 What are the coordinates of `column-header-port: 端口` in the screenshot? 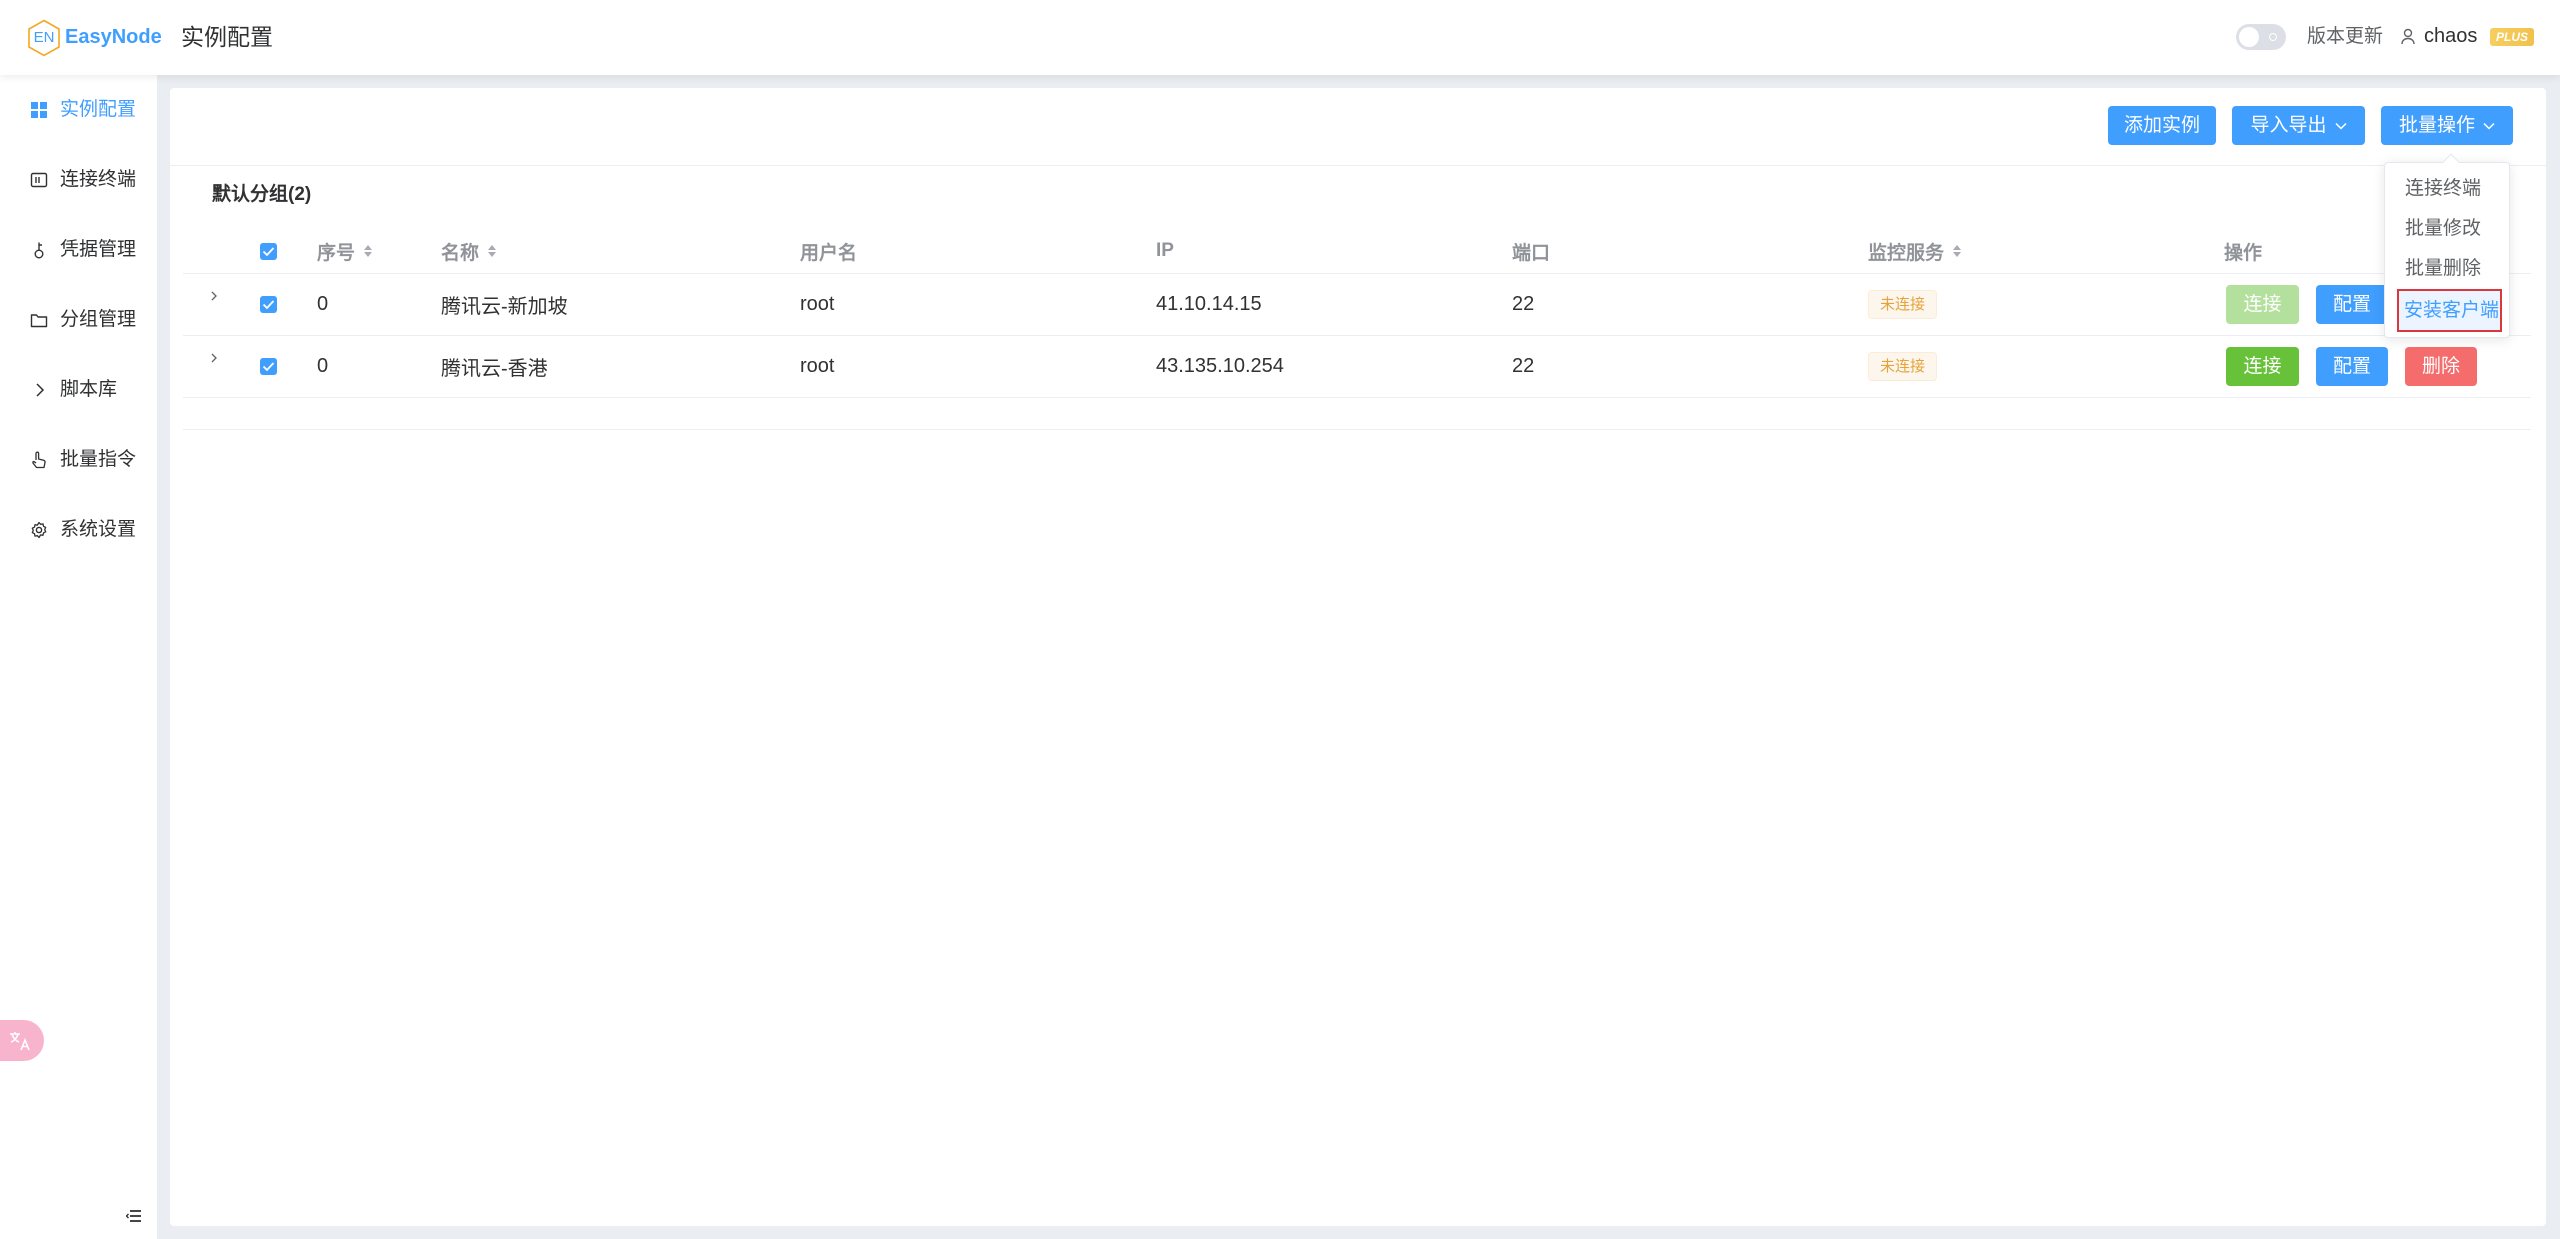 It's located at (1531, 251).